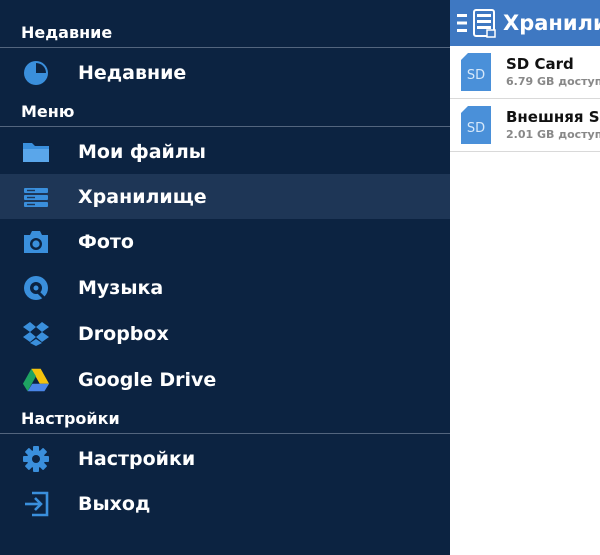  What do you see at coordinates (36, 504) in the screenshot?
I see `exit-icon` at bounding box center [36, 504].